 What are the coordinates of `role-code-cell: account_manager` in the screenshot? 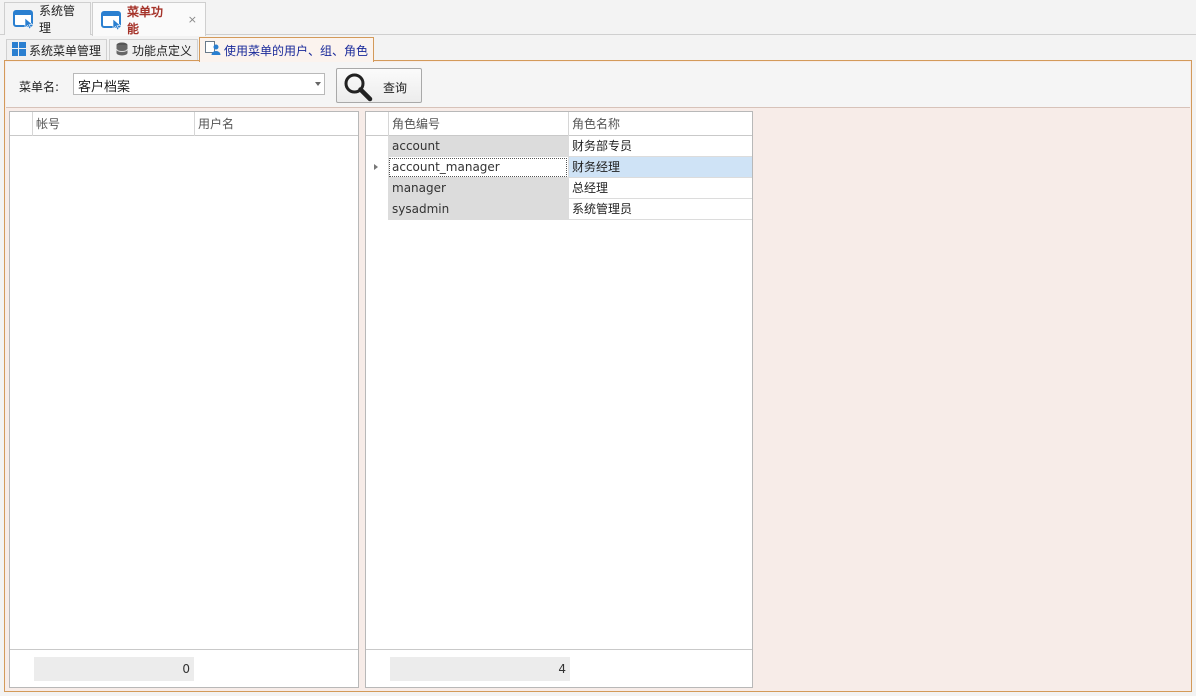 It's located at (478, 167).